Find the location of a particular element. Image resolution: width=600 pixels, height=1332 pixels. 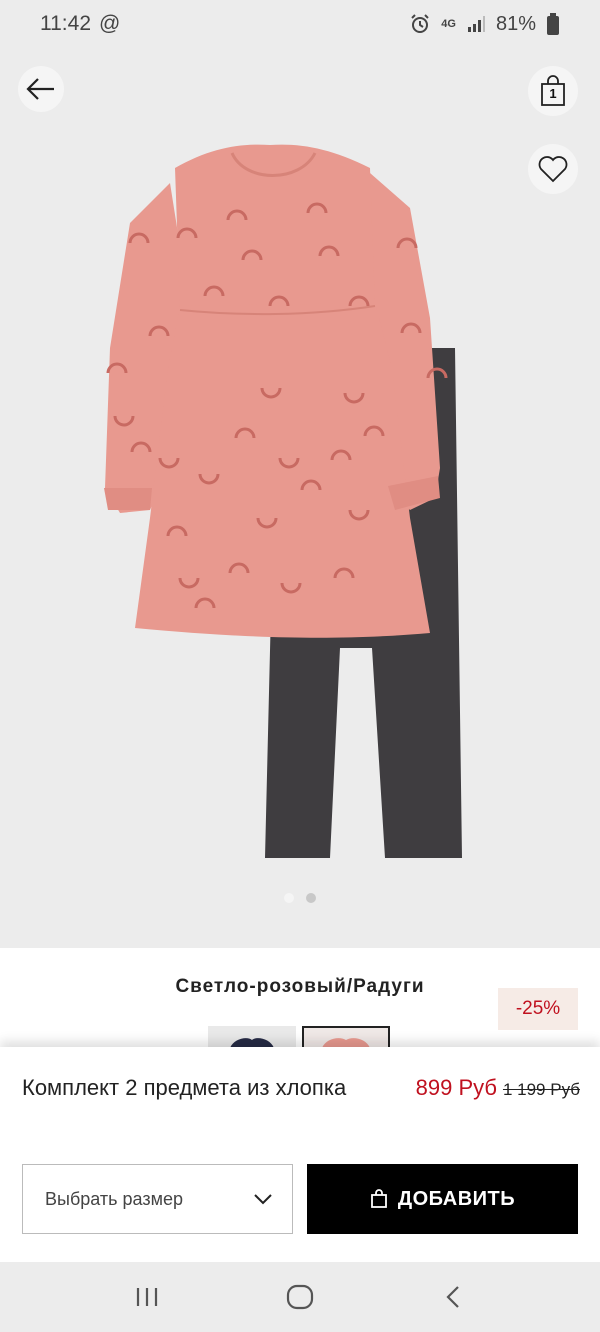

chevron-left-icon is located at coordinates (453, 1297).